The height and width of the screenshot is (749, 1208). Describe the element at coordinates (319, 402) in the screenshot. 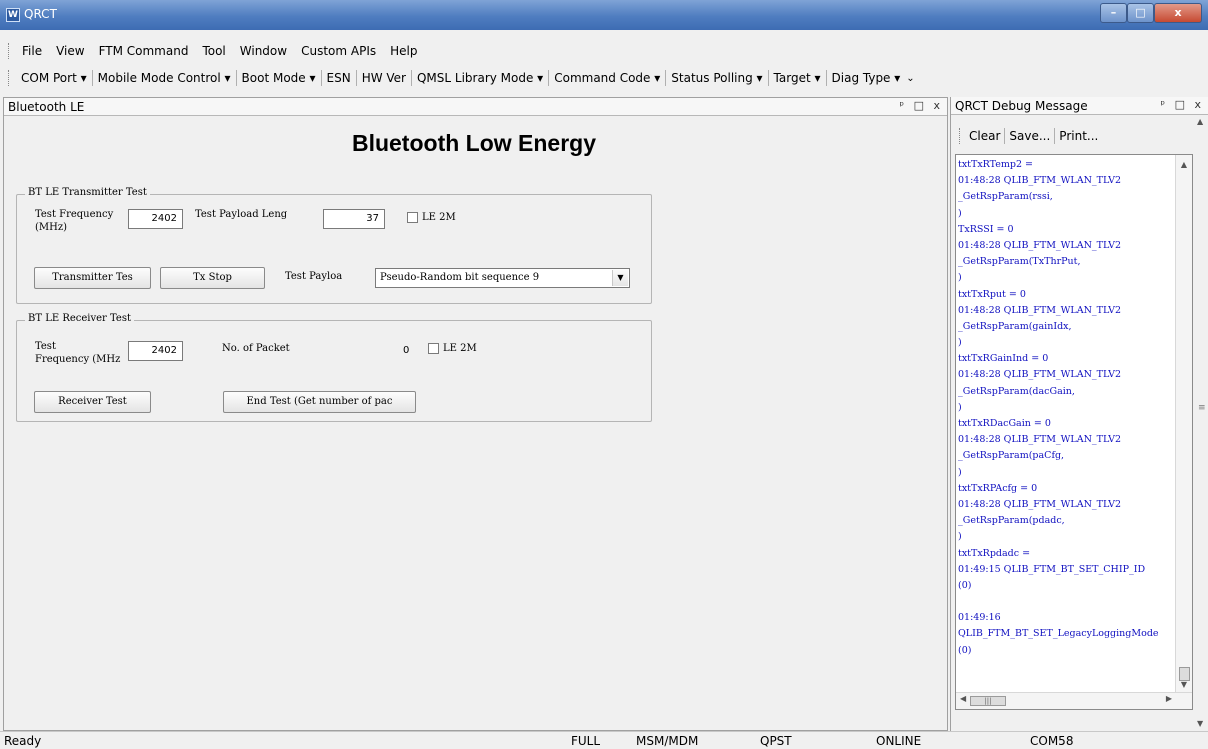

I see `end-test-button: End Test (Get number of pac` at that location.